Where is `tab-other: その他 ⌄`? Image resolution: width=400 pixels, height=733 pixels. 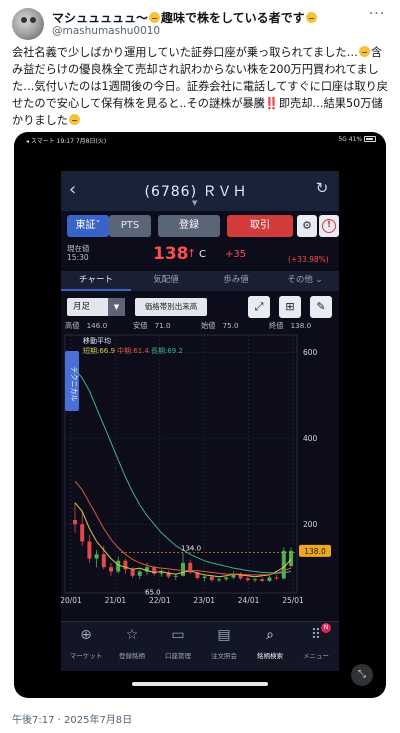 tab-other: その他 ⌄ is located at coordinates (305, 281).